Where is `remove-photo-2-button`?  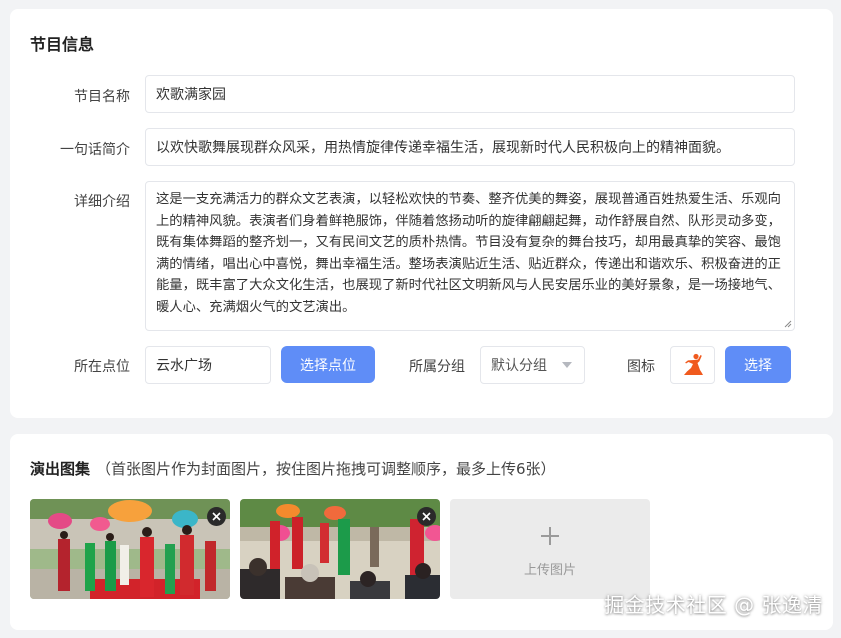
remove-photo-2-button is located at coordinates (426, 516).